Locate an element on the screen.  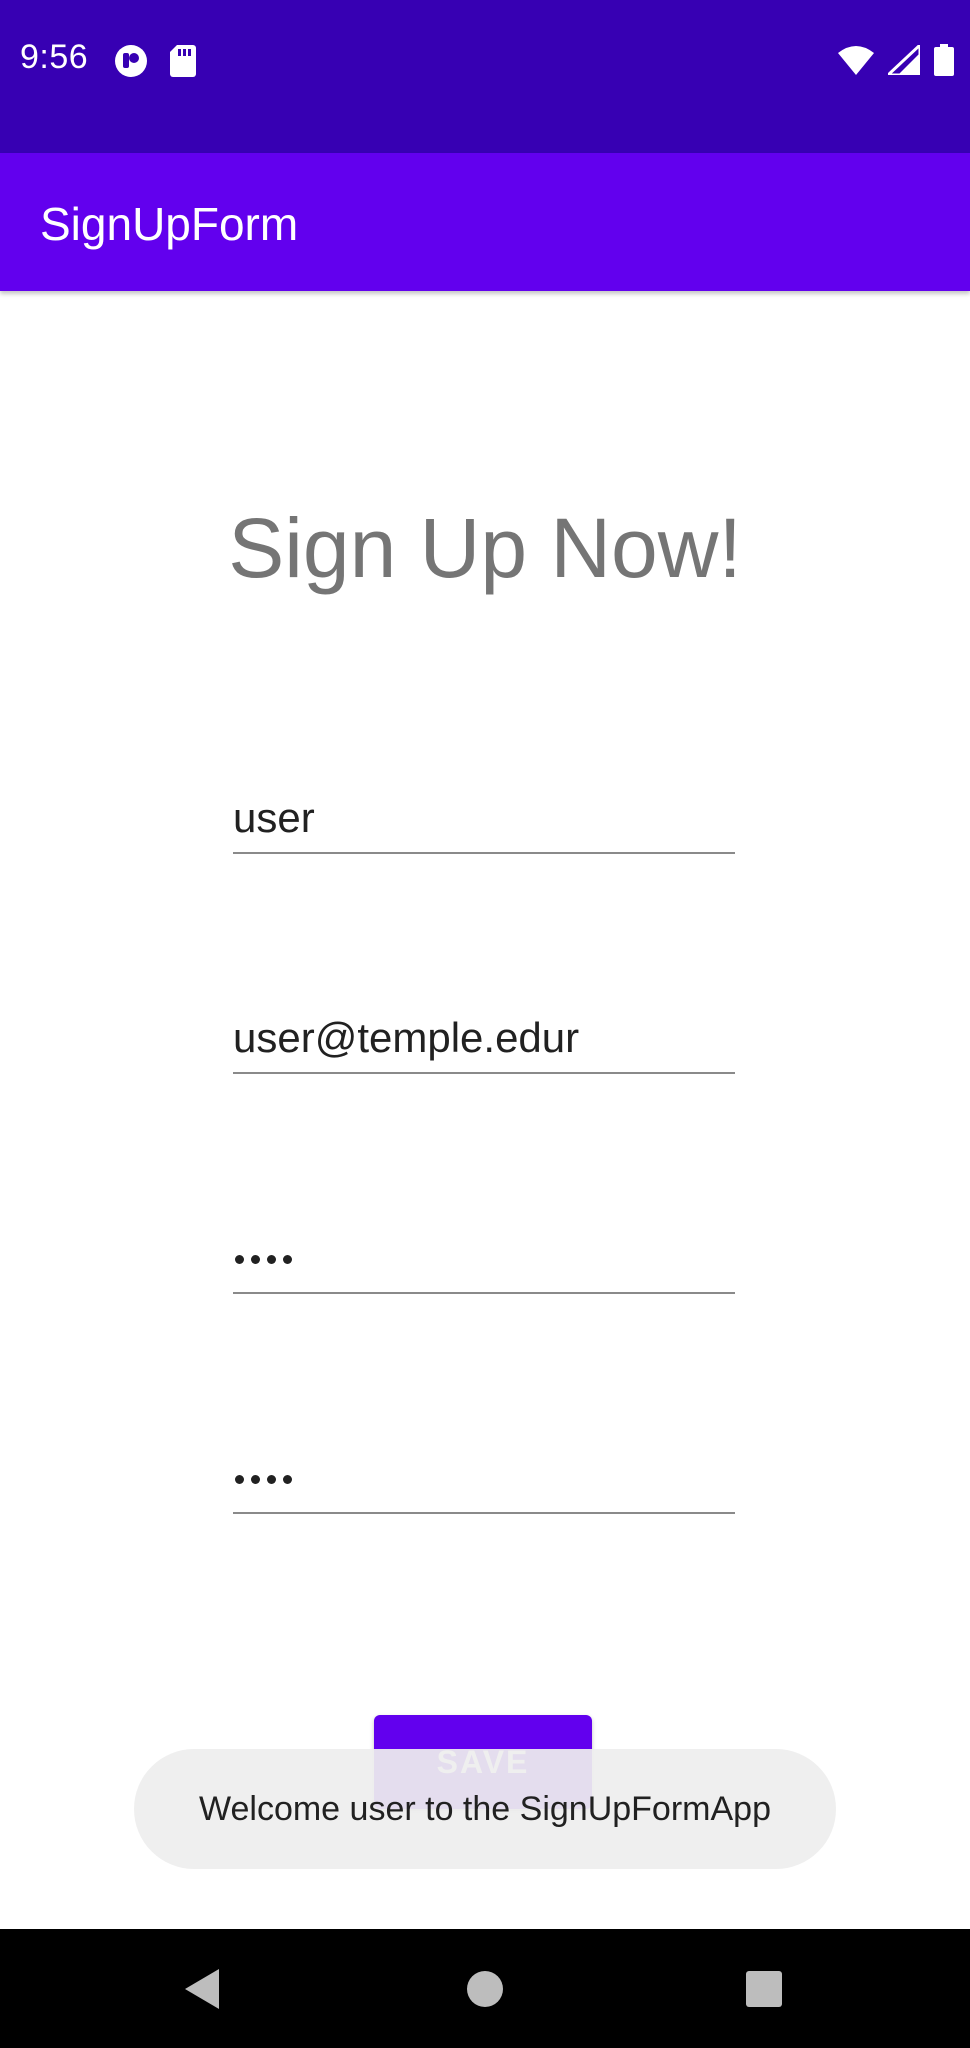
password-mask is located at coordinates (263, 1259).